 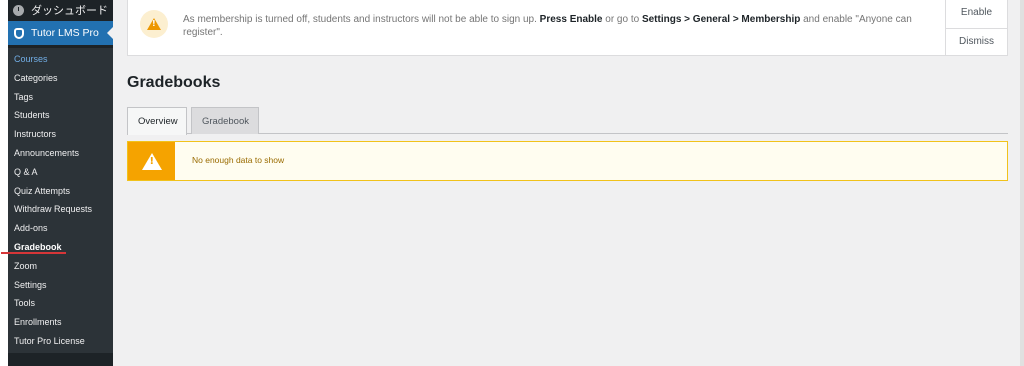 I want to click on sidebar-item-tutor-lms-pro: Tutor LMS Pro, so click(x=60, y=33).